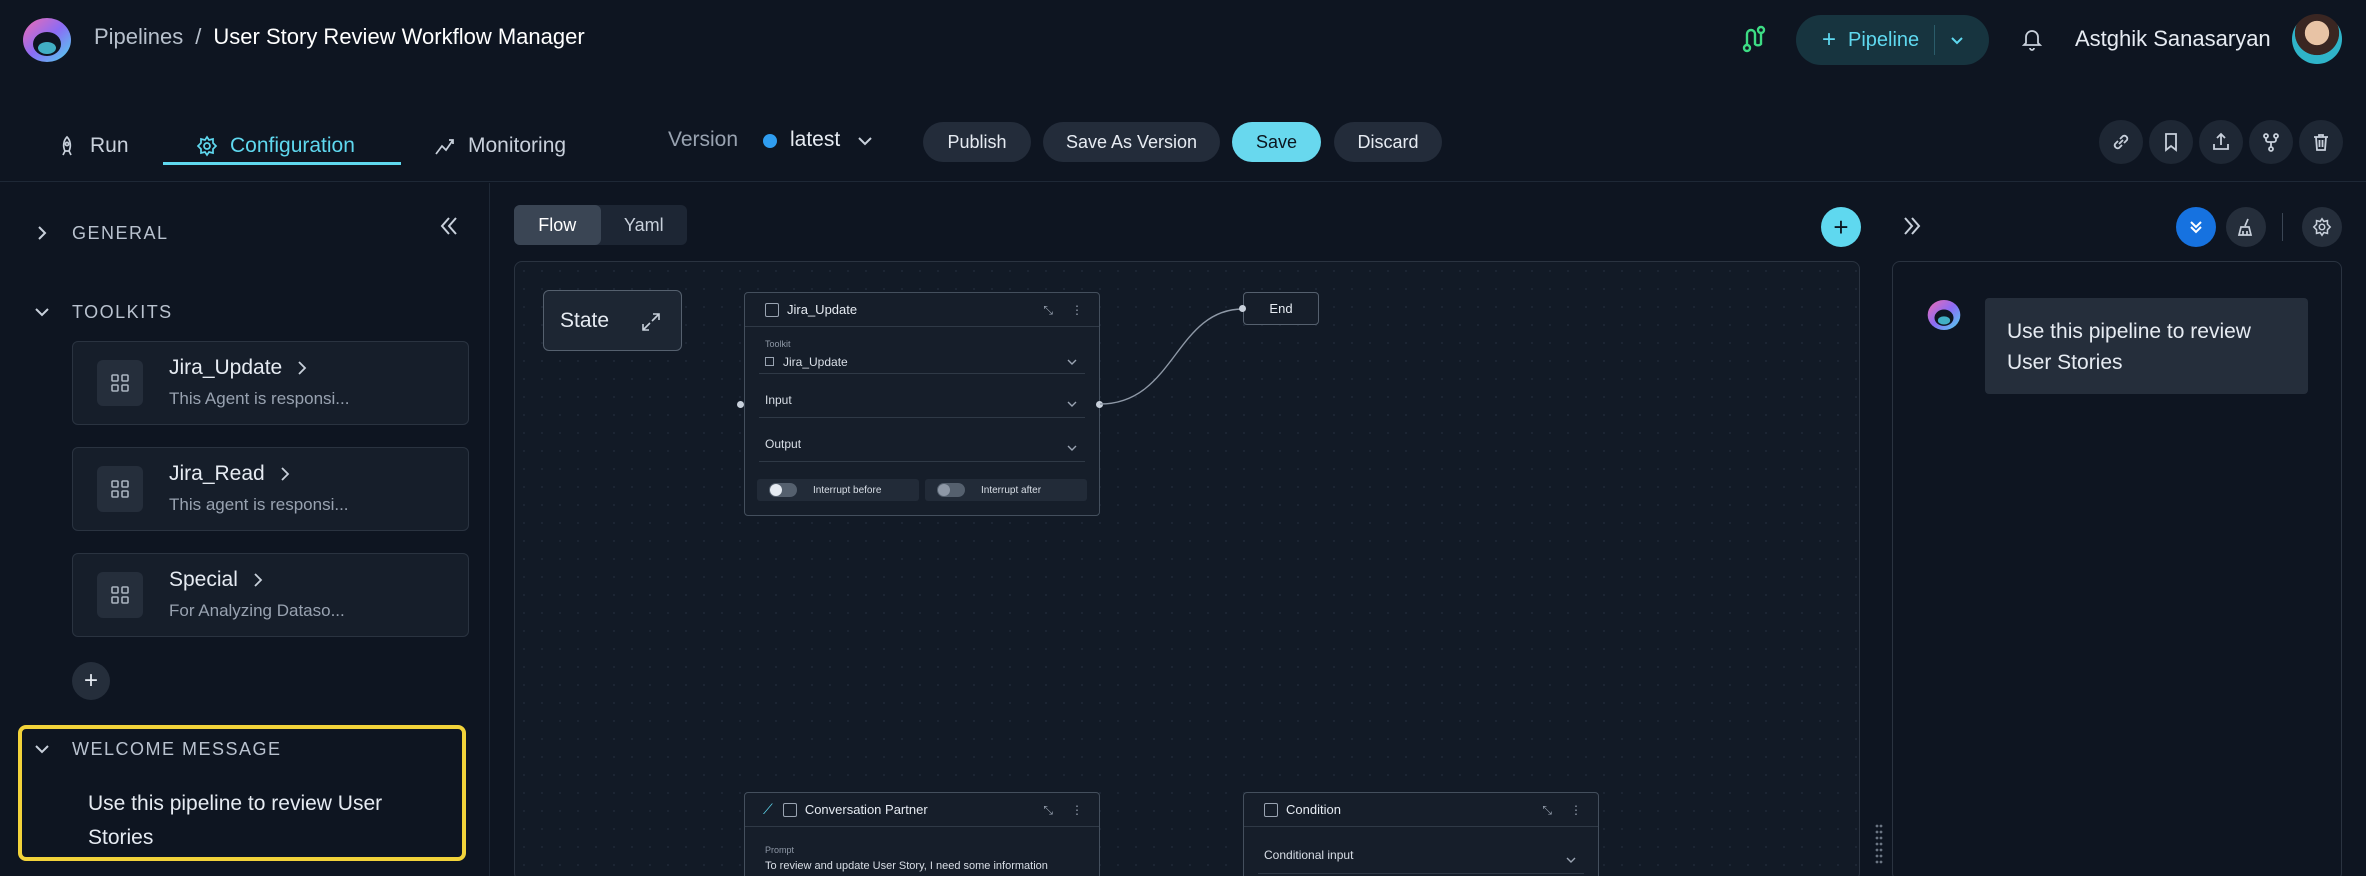 The height and width of the screenshot is (876, 2366). What do you see at coordinates (91, 681) in the screenshot?
I see `add-toolkit-button: +` at bounding box center [91, 681].